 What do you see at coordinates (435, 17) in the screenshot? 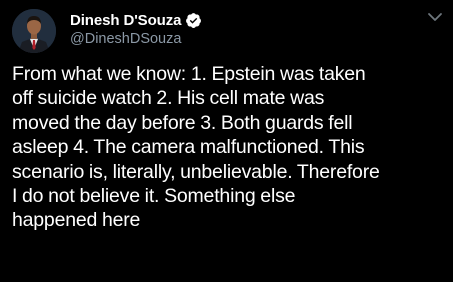
I see `chevron-down-icon` at bounding box center [435, 17].